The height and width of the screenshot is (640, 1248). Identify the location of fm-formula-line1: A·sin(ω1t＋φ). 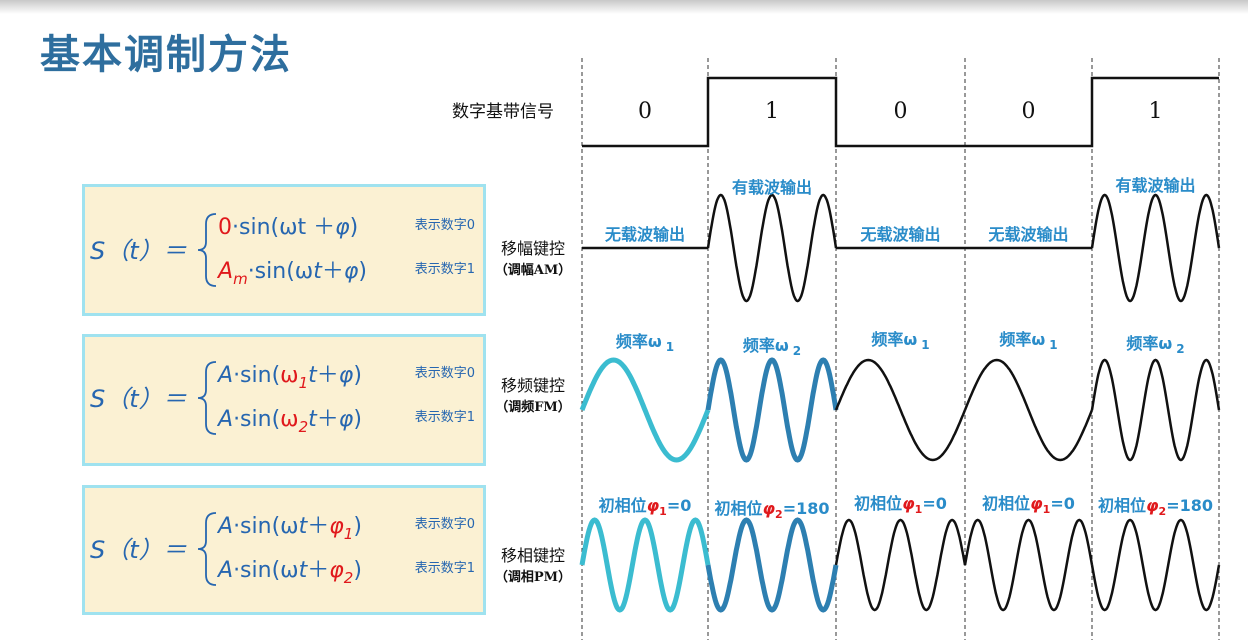
(289, 377).